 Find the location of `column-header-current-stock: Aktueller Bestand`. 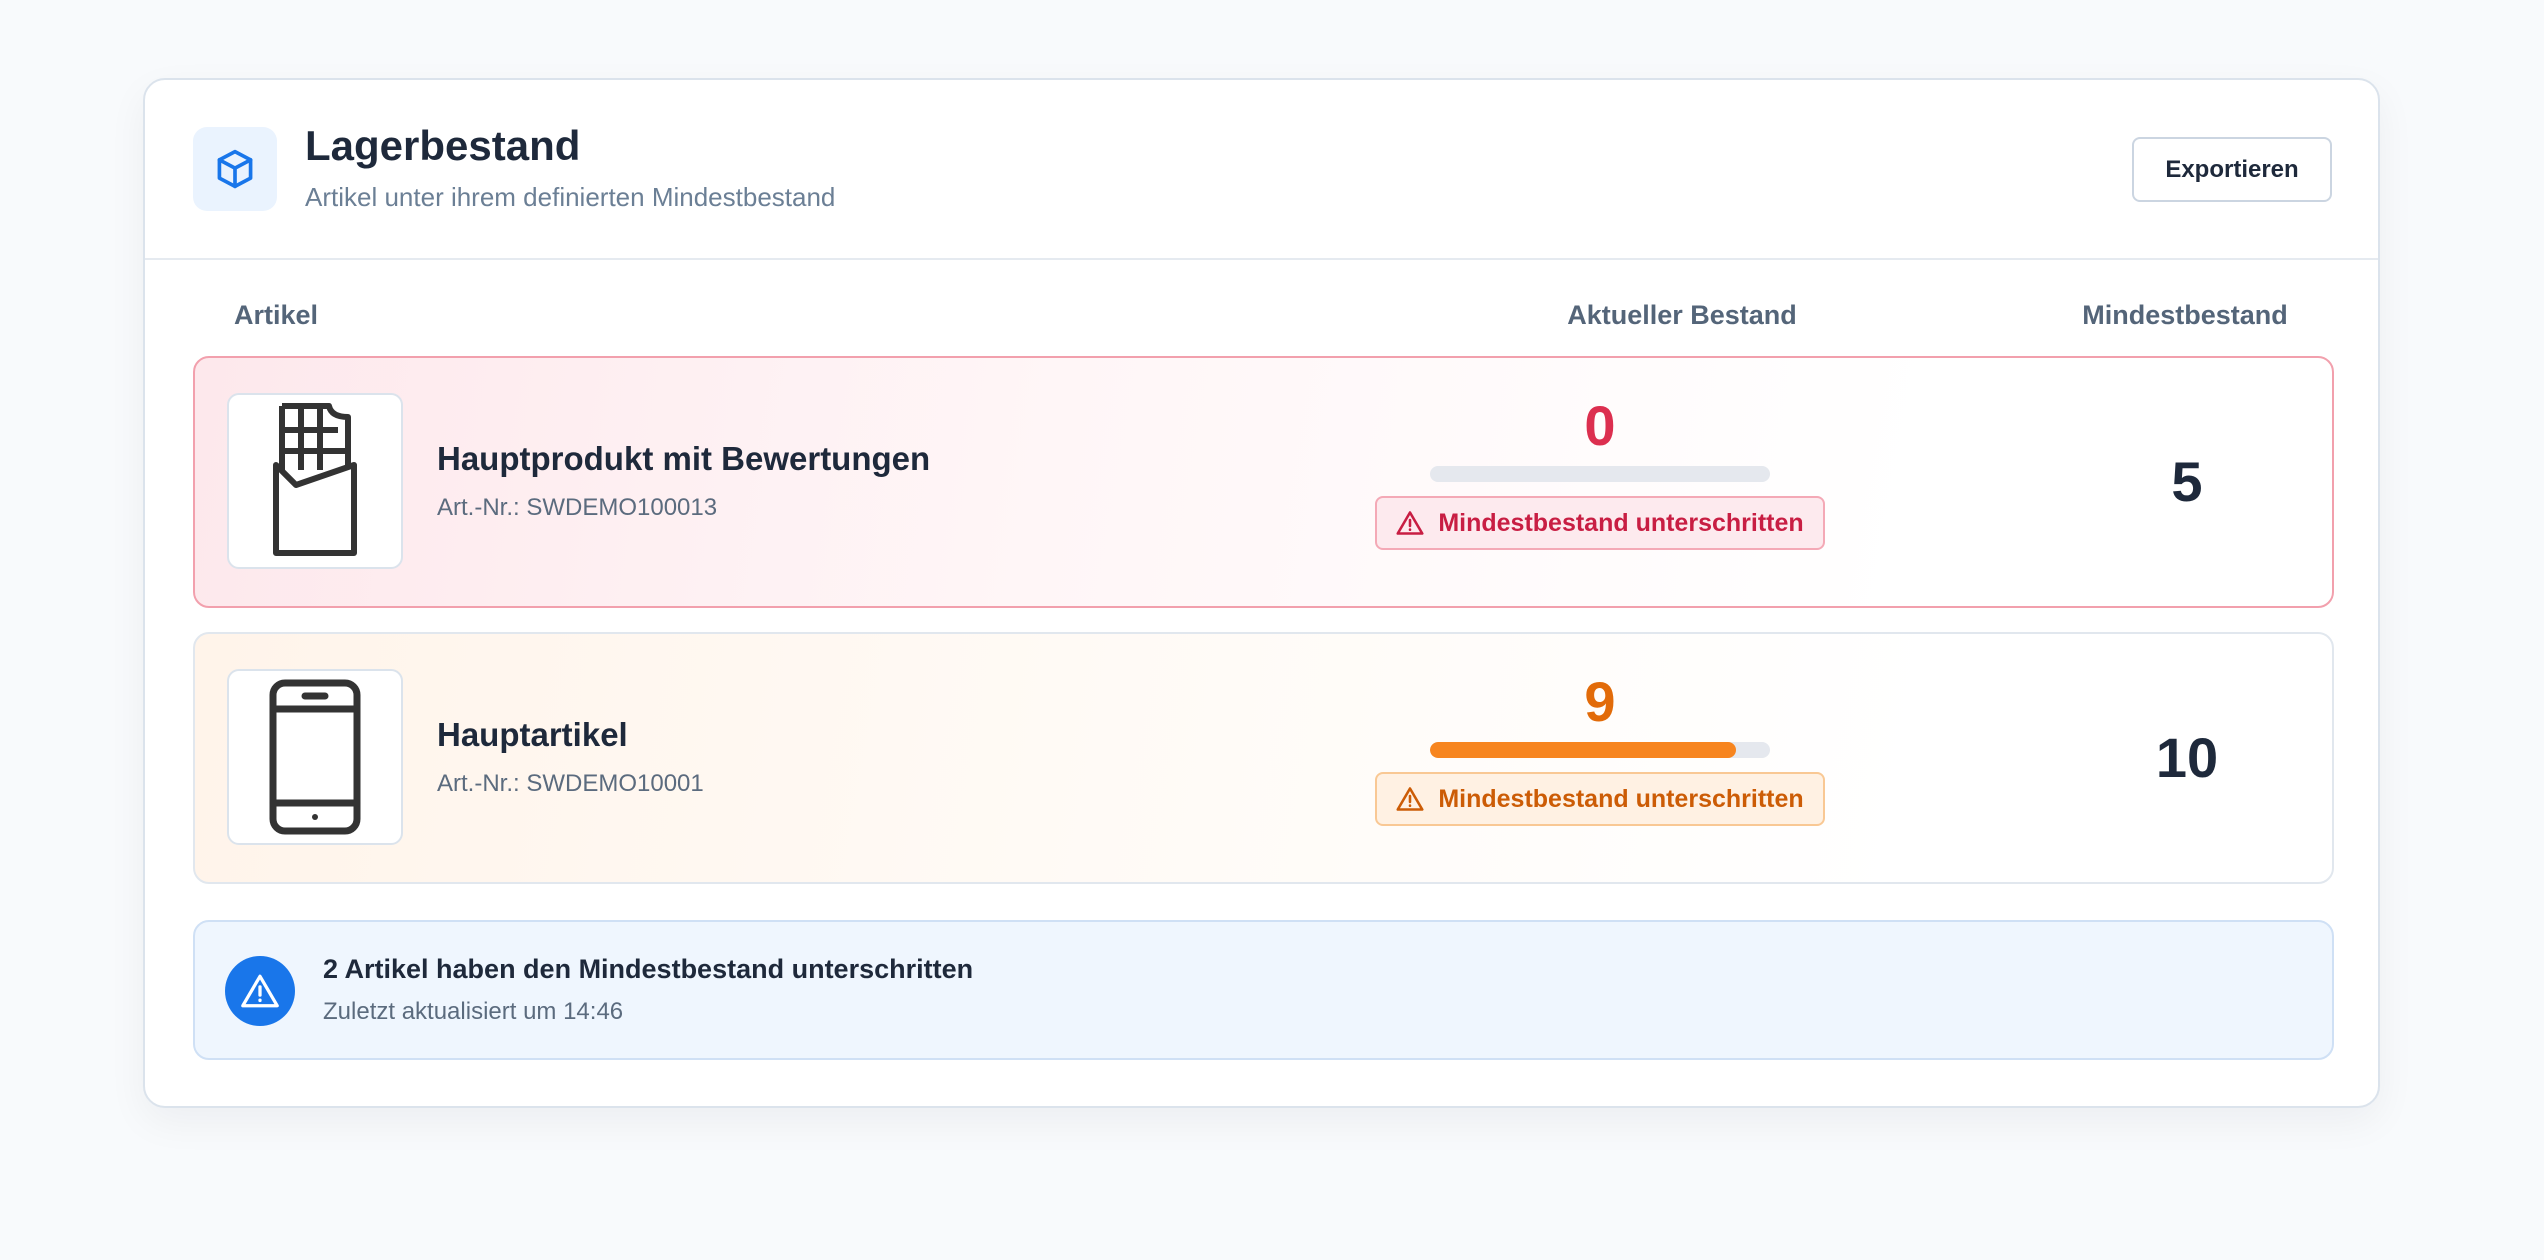

column-header-current-stock: Aktueller Bestand is located at coordinates (1682, 315).